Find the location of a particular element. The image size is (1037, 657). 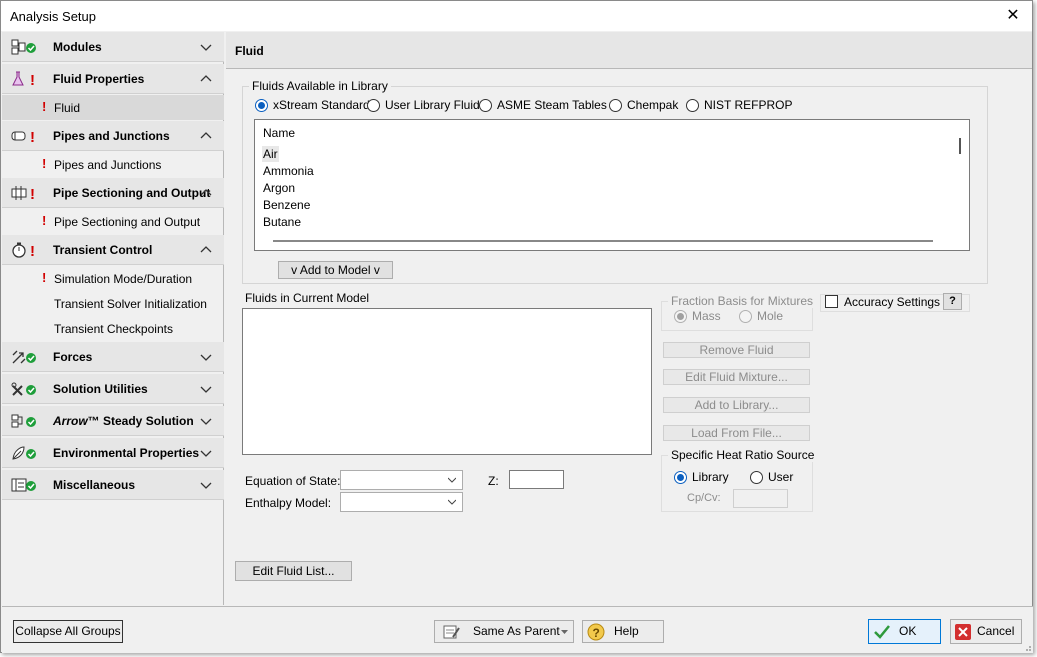

sidebar-group-transient-control: ! Transient Control is located at coordinates (113, 250).